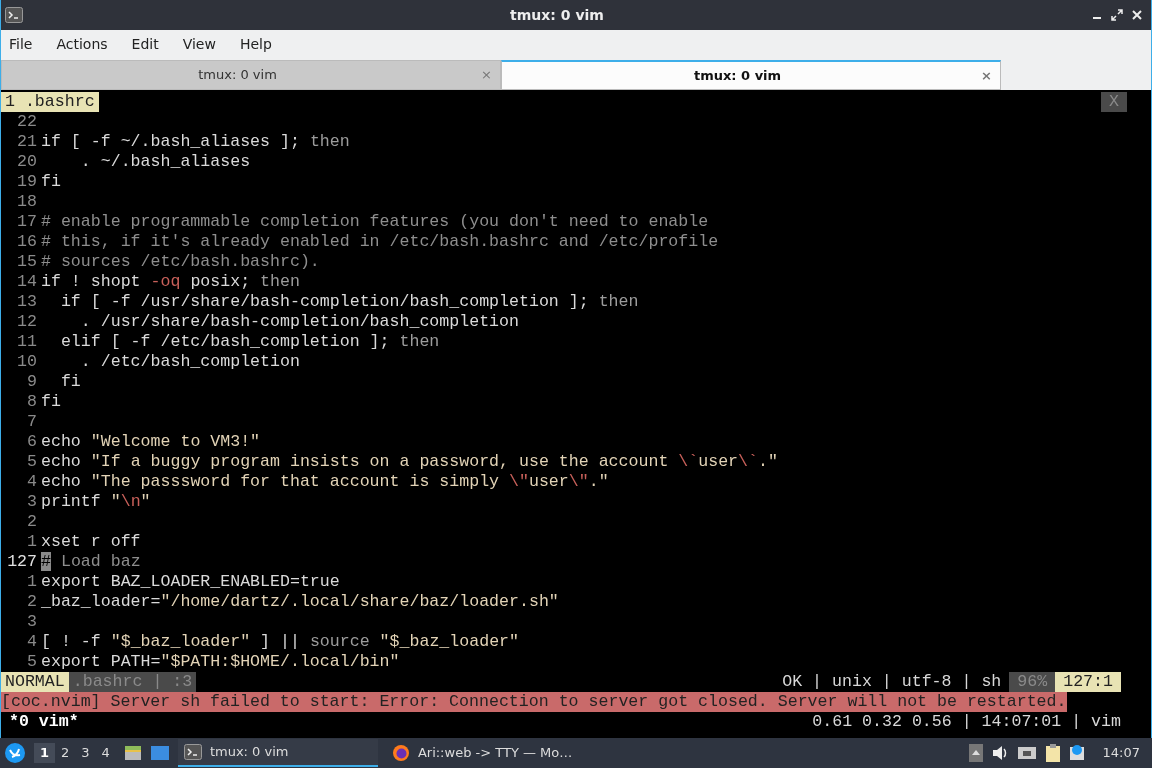 Image resolution: width=1152 pixels, height=768 pixels. What do you see at coordinates (32, 402) in the screenshot?
I see `line-number: 8` at bounding box center [32, 402].